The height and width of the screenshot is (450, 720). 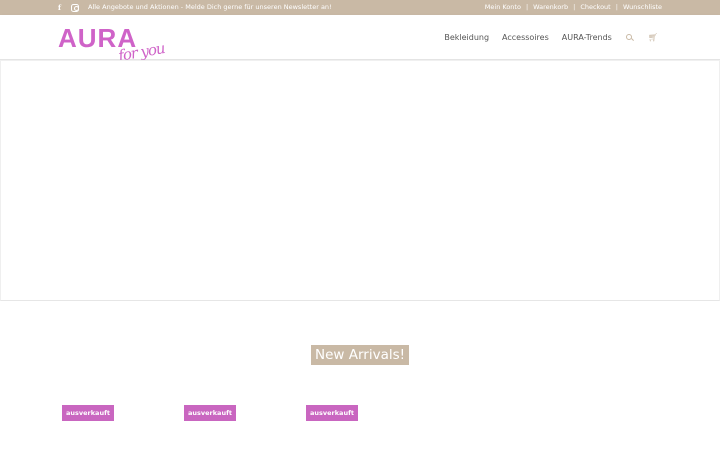 I want to click on main-nav: Bekleidung Accessoires AURA-Trends 🛒︎, so click(x=544, y=37).